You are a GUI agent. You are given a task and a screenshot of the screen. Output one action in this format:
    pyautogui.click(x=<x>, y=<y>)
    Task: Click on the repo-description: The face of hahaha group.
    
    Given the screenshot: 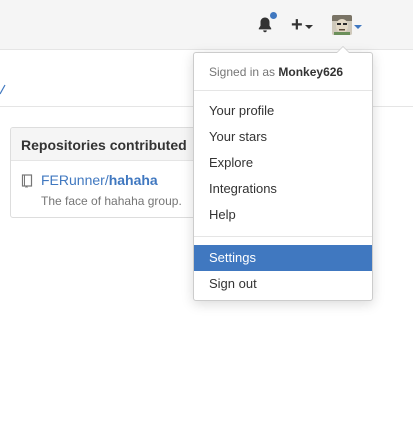 What is the action you would take?
    pyautogui.click(x=111, y=201)
    